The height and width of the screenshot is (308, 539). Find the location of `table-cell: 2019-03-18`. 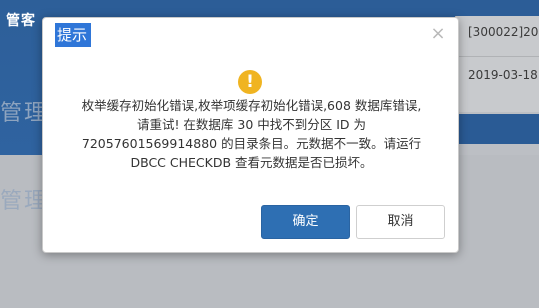

table-cell: 2019-03-18 is located at coordinates (503, 75).